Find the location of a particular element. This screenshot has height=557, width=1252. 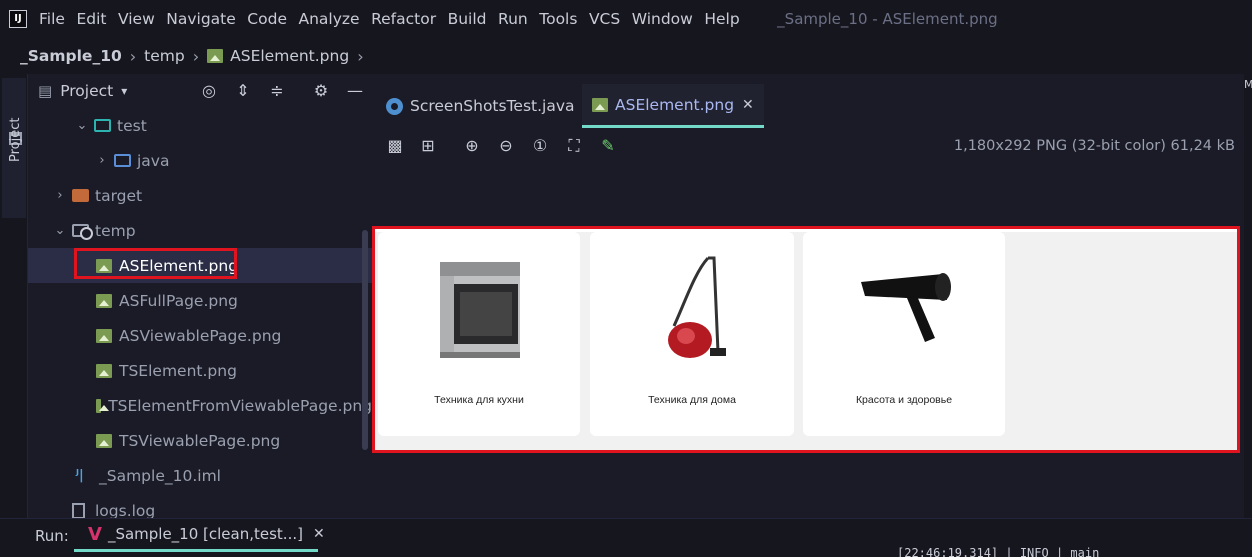

breadcrumb-project: _Sample_10 is located at coordinates (71, 56).